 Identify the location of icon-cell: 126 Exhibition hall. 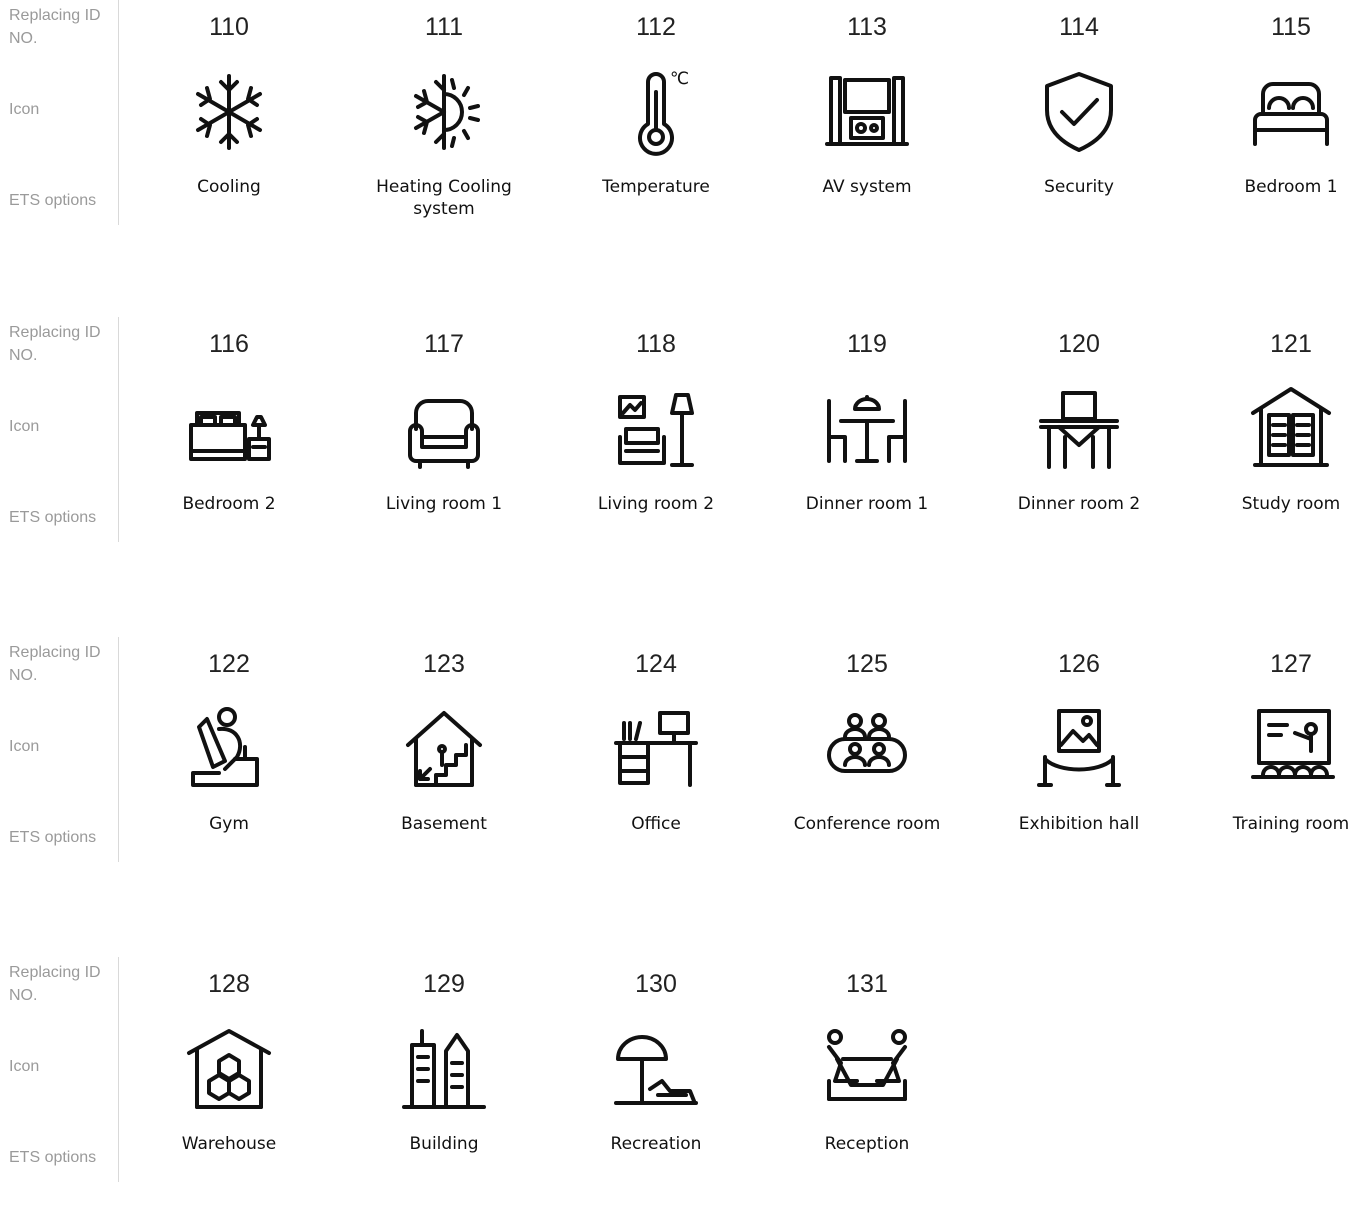
(1079, 762).